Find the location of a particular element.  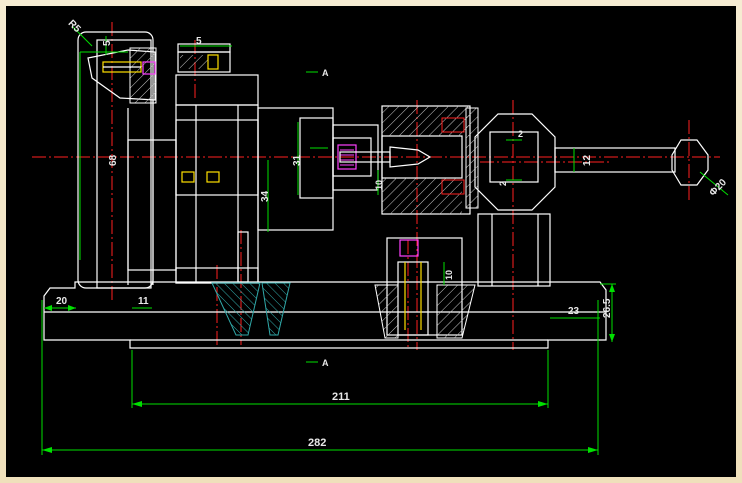

dim-base-right-step: 23 is located at coordinates (574, 311).